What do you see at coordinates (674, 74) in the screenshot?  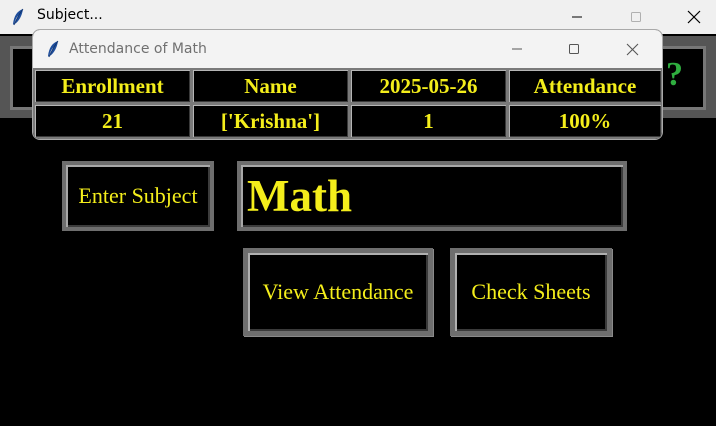 I see `header-symbol: ?` at bounding box center [674, 74].